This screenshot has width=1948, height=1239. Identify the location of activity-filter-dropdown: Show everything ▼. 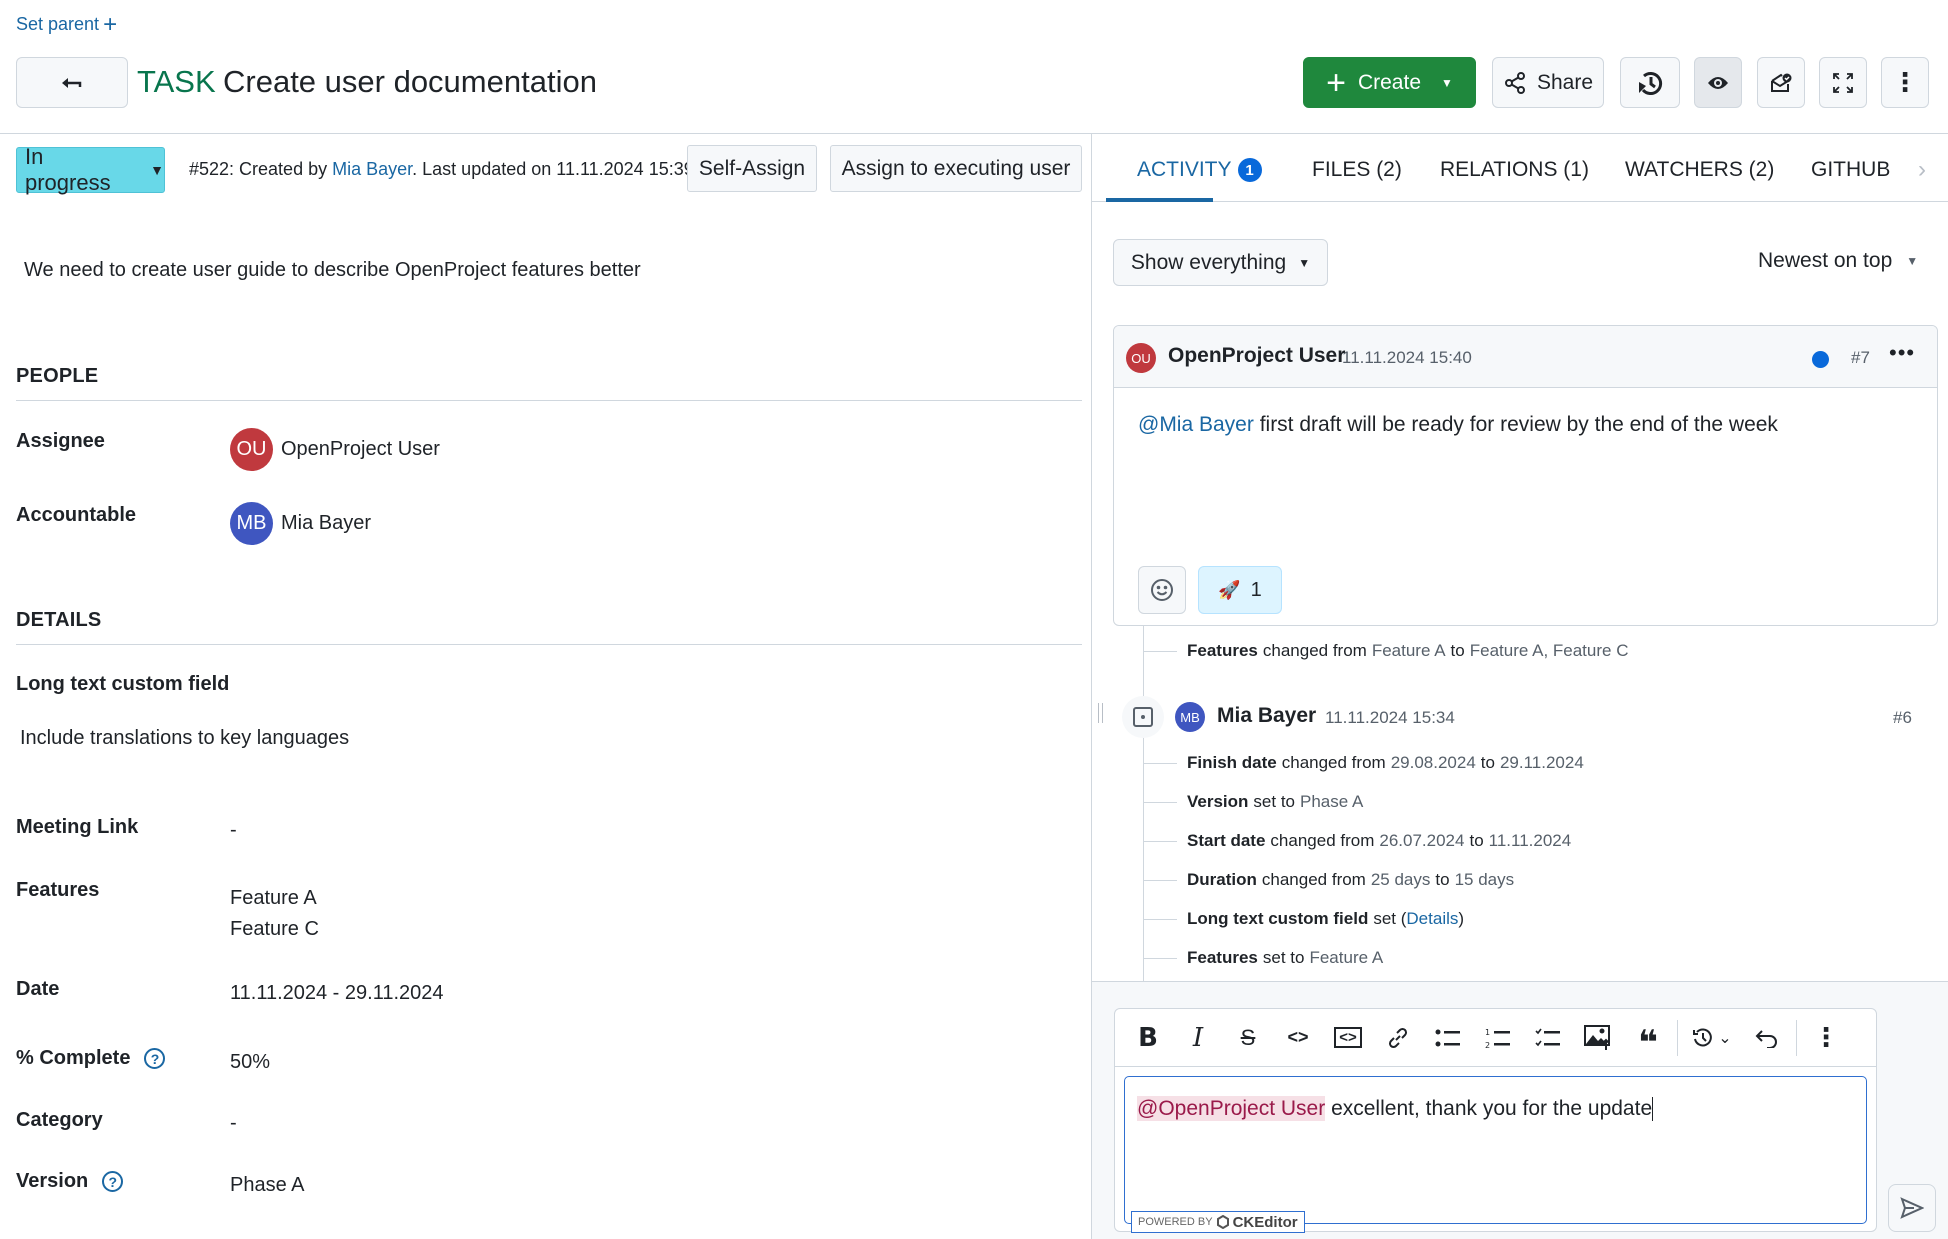
(1220, 262).